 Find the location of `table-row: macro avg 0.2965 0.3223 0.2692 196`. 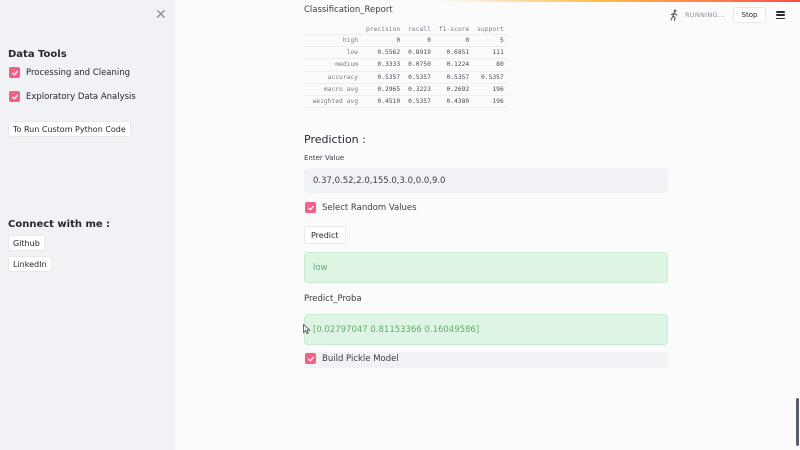

table-row: macro avg 0.2965 0.3223 0.2692 196 is located at coordinates (406, 89).